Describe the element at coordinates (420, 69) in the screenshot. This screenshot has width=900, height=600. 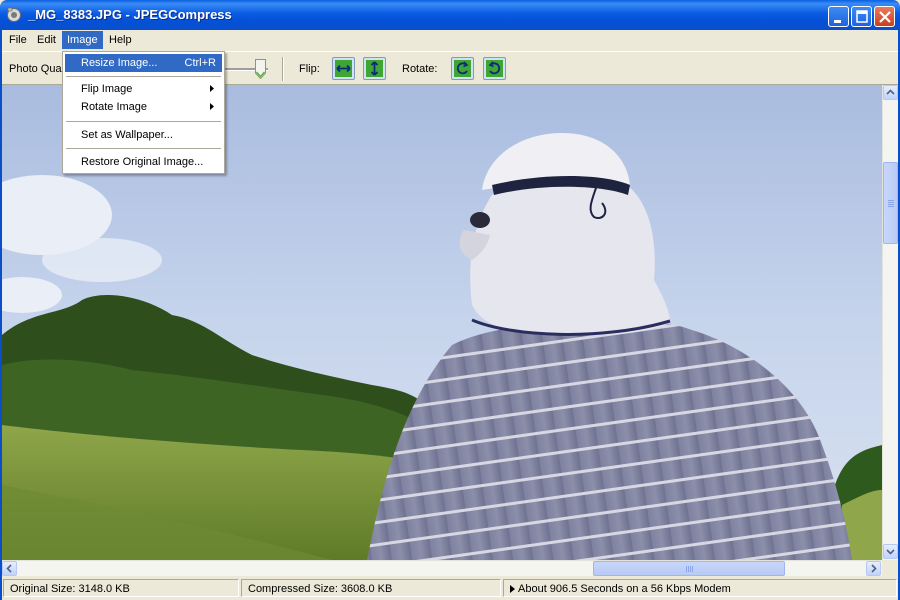
I see `rotate-label: Rotate:` at that location.